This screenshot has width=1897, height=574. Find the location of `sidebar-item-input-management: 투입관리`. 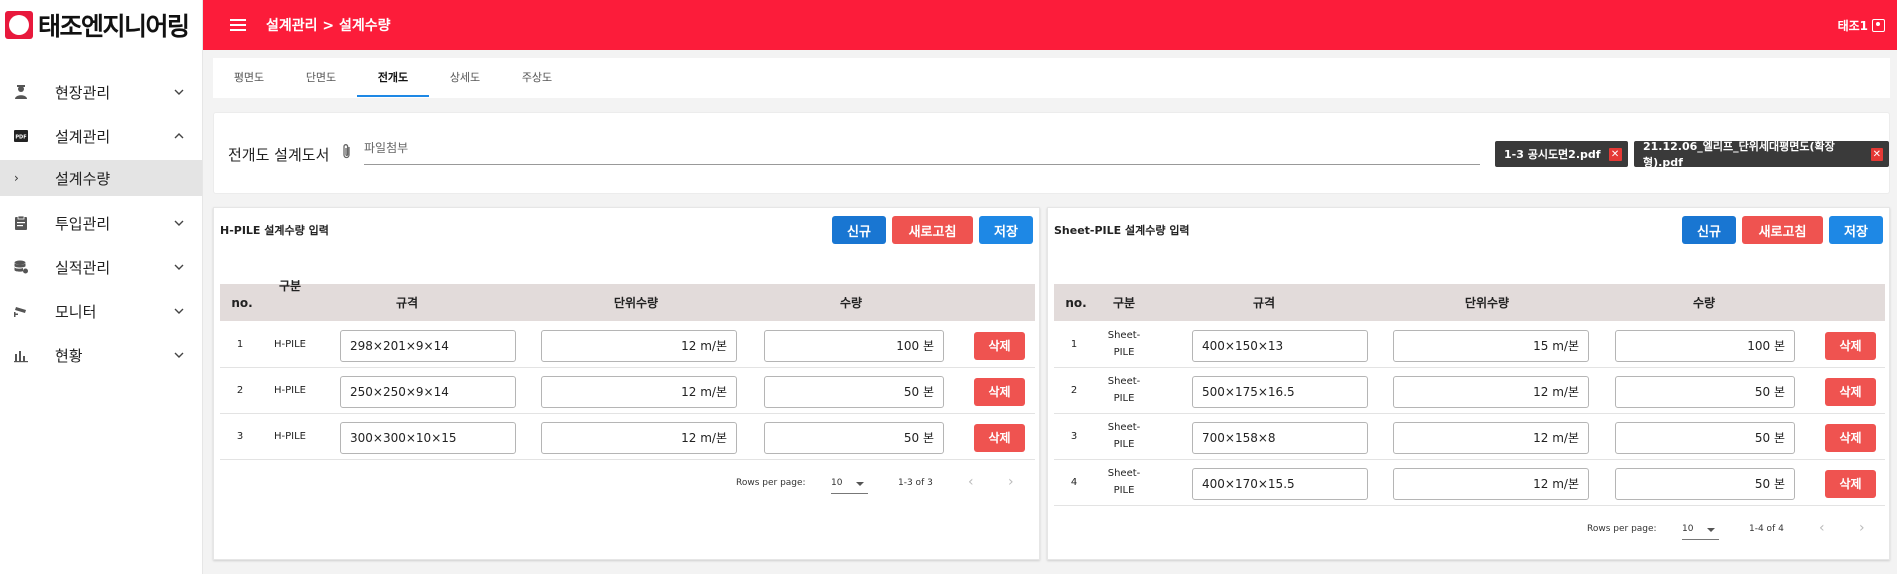

sidebar-item-input-management: 투입관리 is located at coordinates (101, 223).